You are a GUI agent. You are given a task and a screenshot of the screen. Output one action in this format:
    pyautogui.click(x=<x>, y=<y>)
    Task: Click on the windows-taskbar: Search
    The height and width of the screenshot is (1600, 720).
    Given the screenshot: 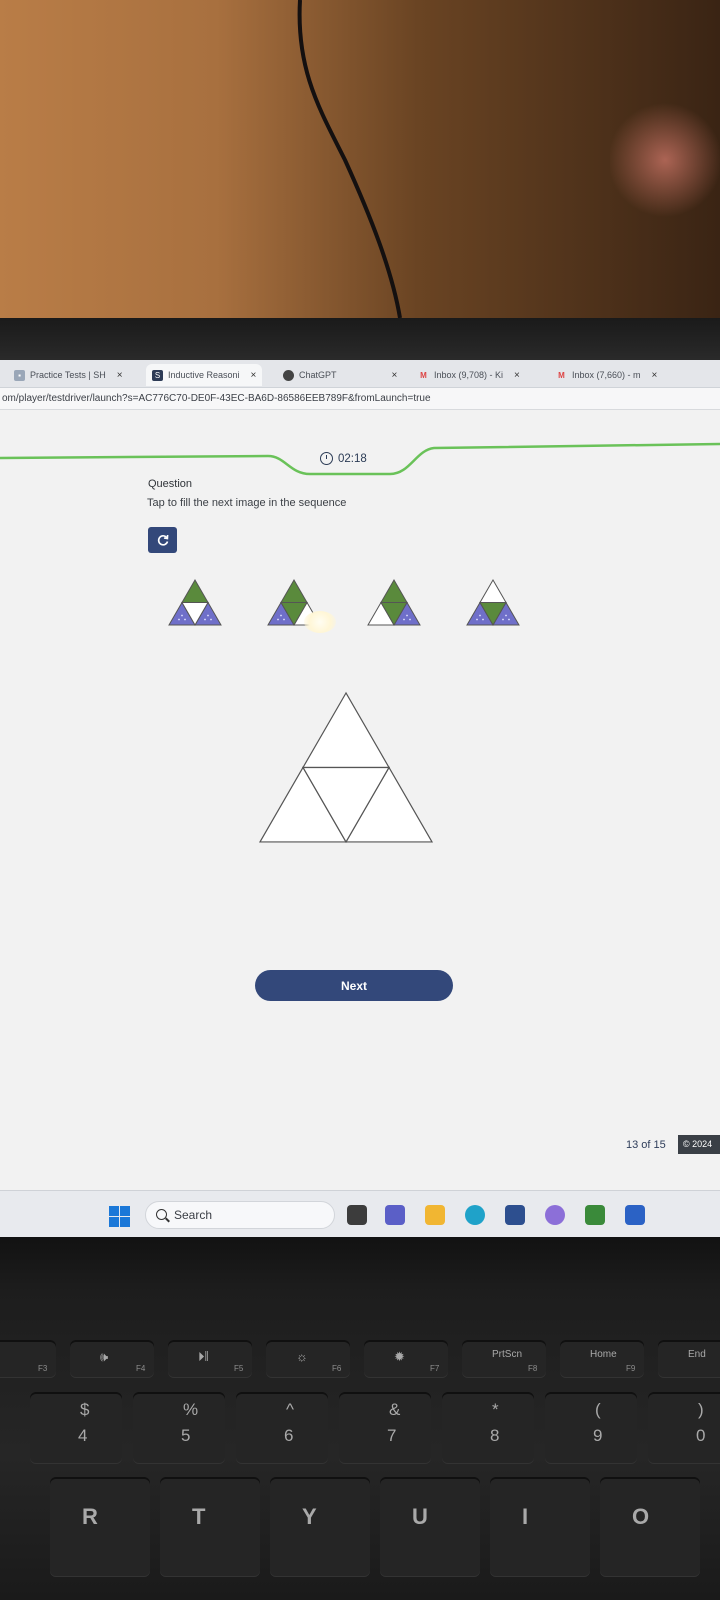 What is the action you would take?
    pyautogui.click(x=360, y=1213)
    